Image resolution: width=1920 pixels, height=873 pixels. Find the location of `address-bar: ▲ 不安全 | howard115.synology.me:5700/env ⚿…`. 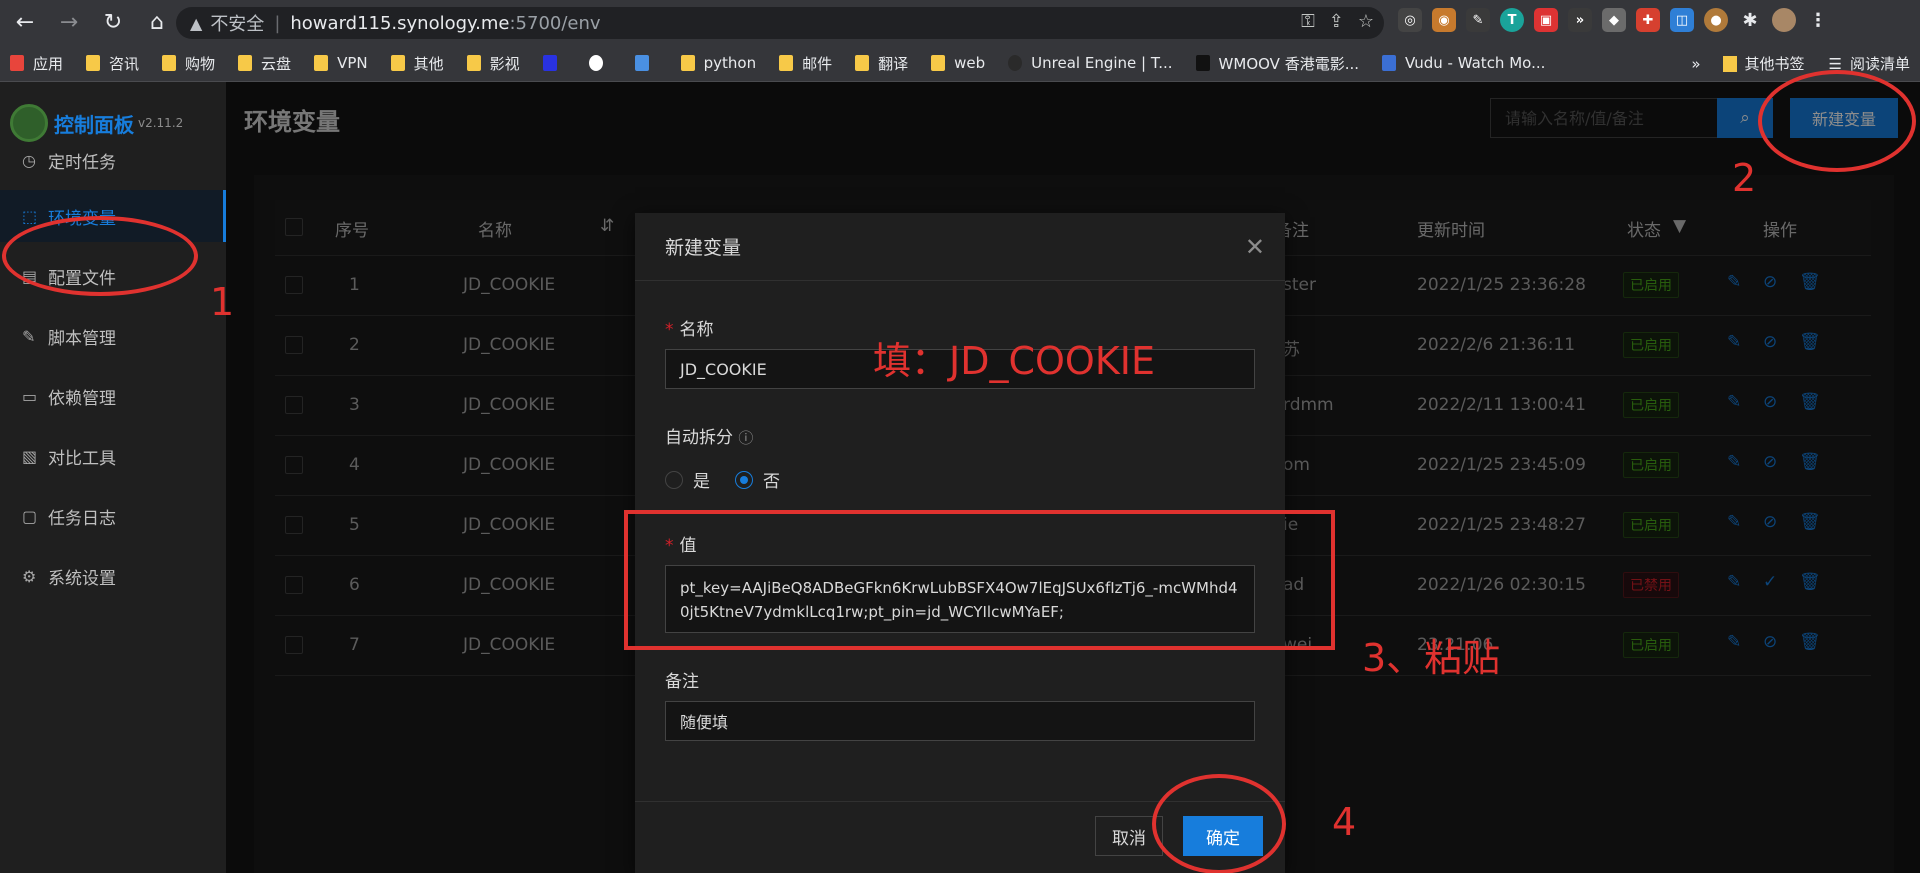

address-bar: ▲ 不安全 | howard115.synology.me:5700/env ⚿… is located at coordinates (780, 23).